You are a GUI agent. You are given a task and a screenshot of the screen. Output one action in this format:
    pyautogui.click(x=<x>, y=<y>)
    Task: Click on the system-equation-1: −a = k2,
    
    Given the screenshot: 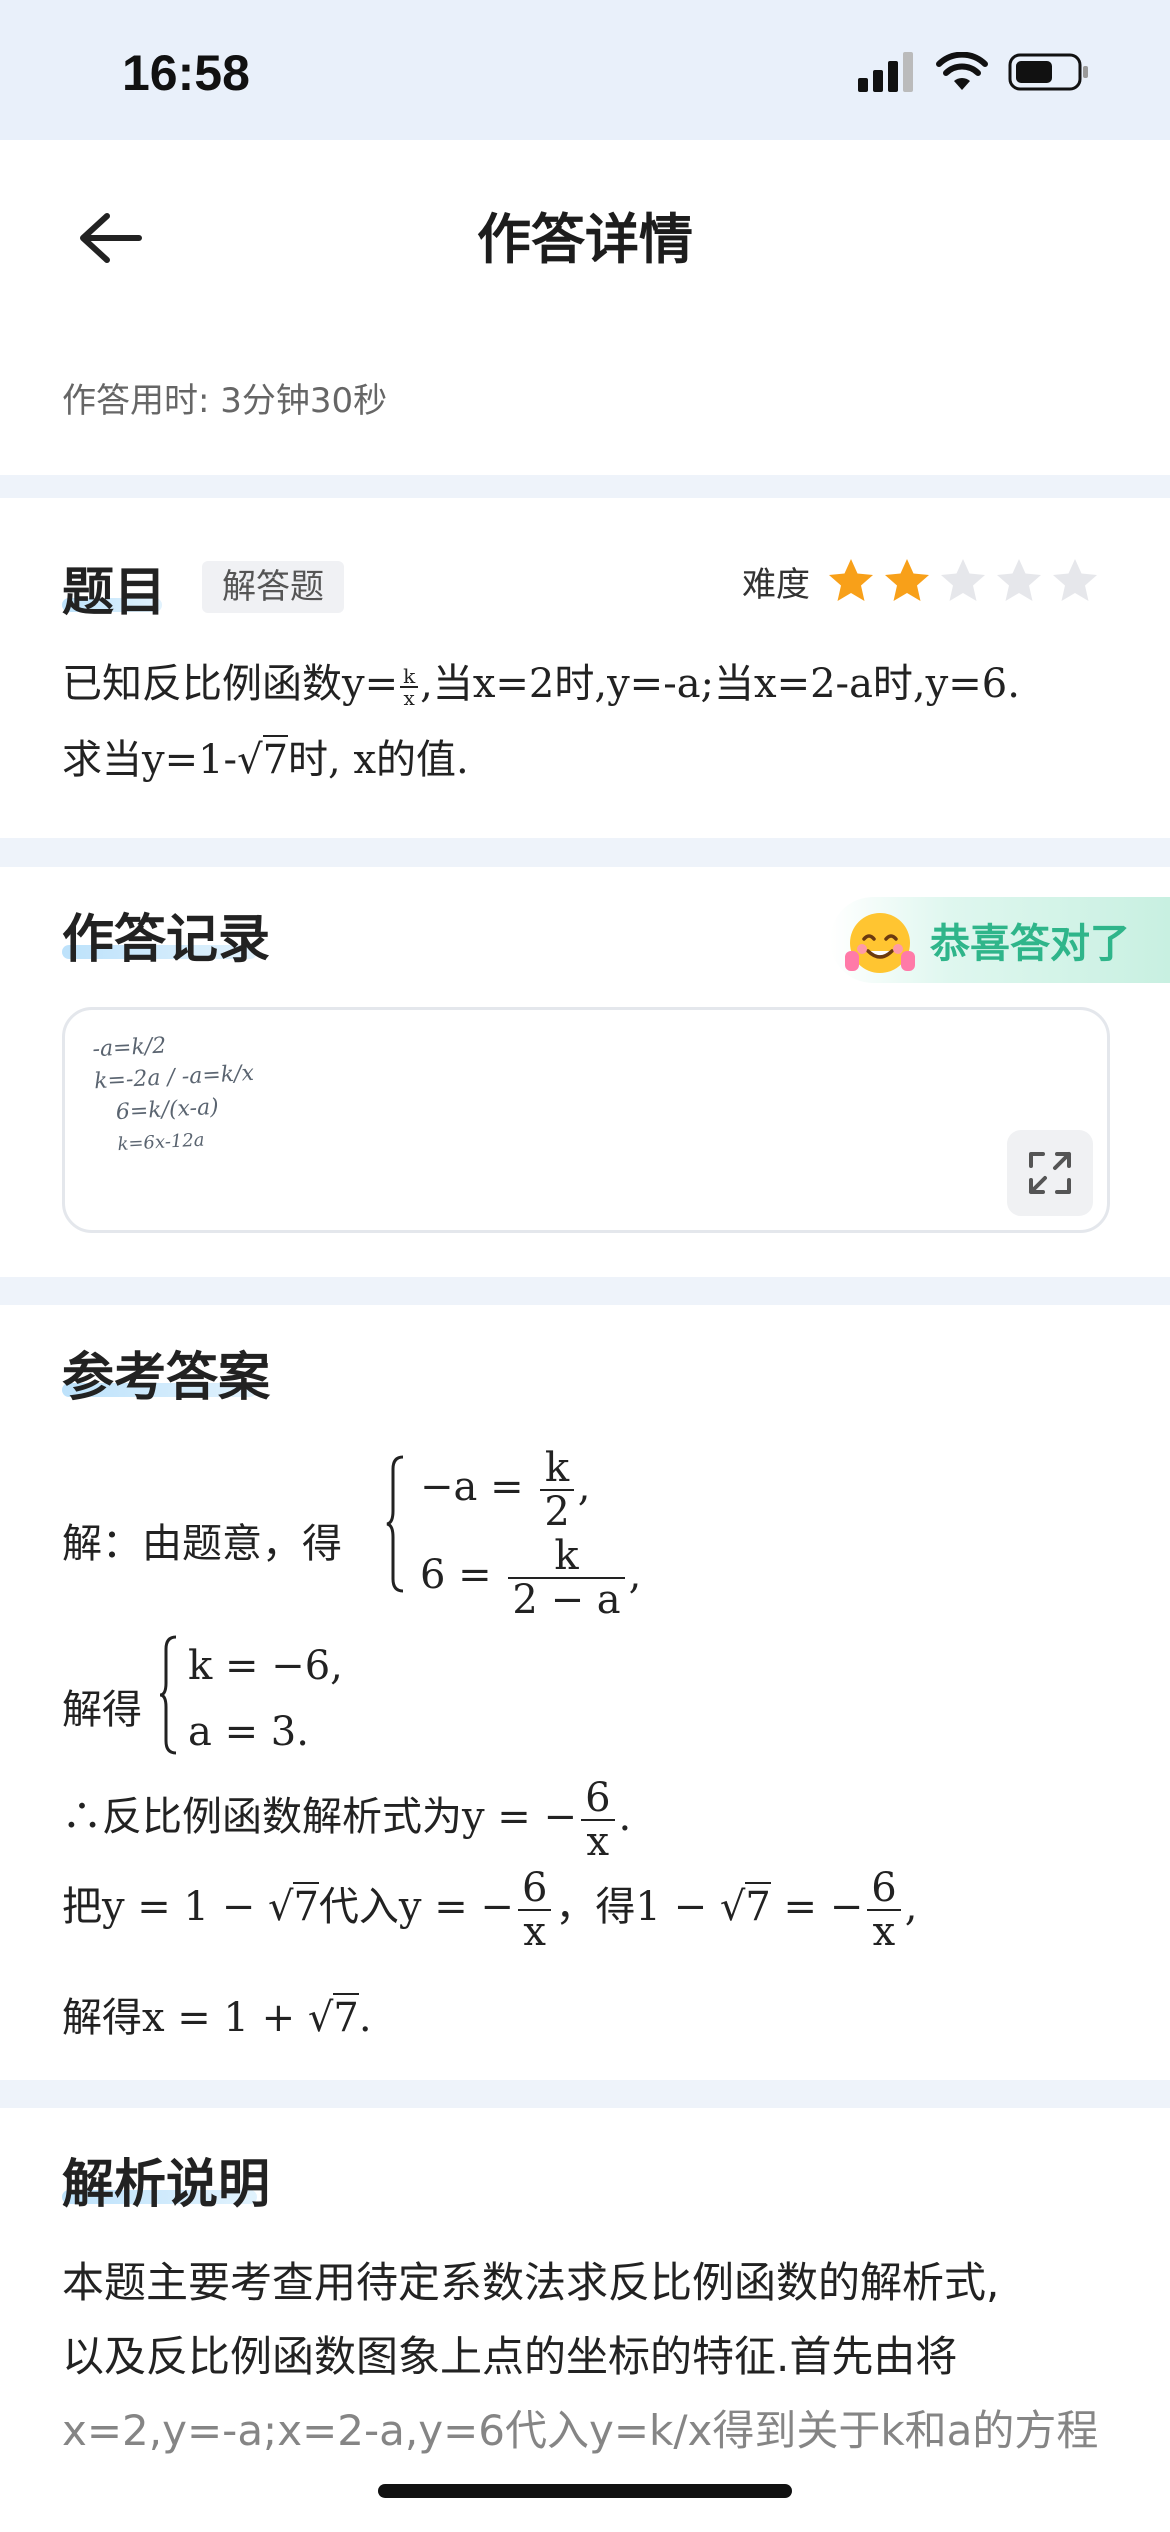 What is the action you would take?
    pyautogui.click(x=505, y=1490)
    